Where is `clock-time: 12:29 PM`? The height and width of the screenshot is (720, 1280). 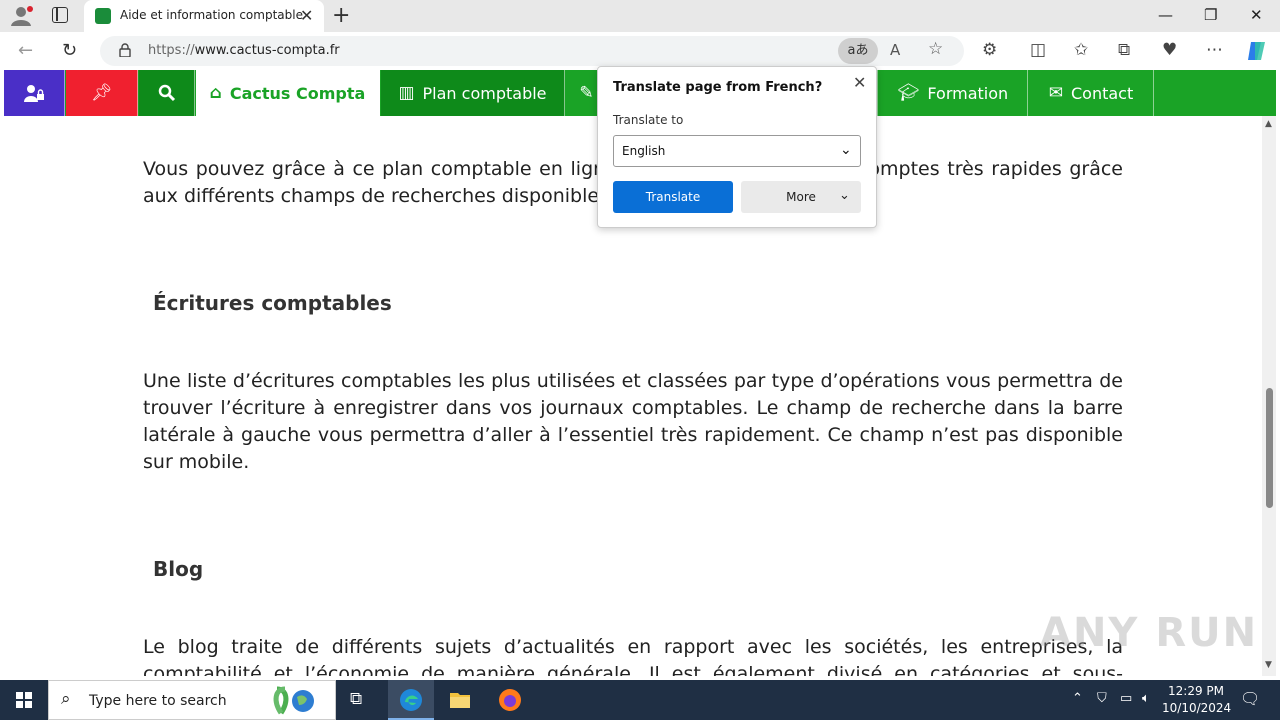 clock-time: 12:29 PM is located at coordinates (1196, 691).